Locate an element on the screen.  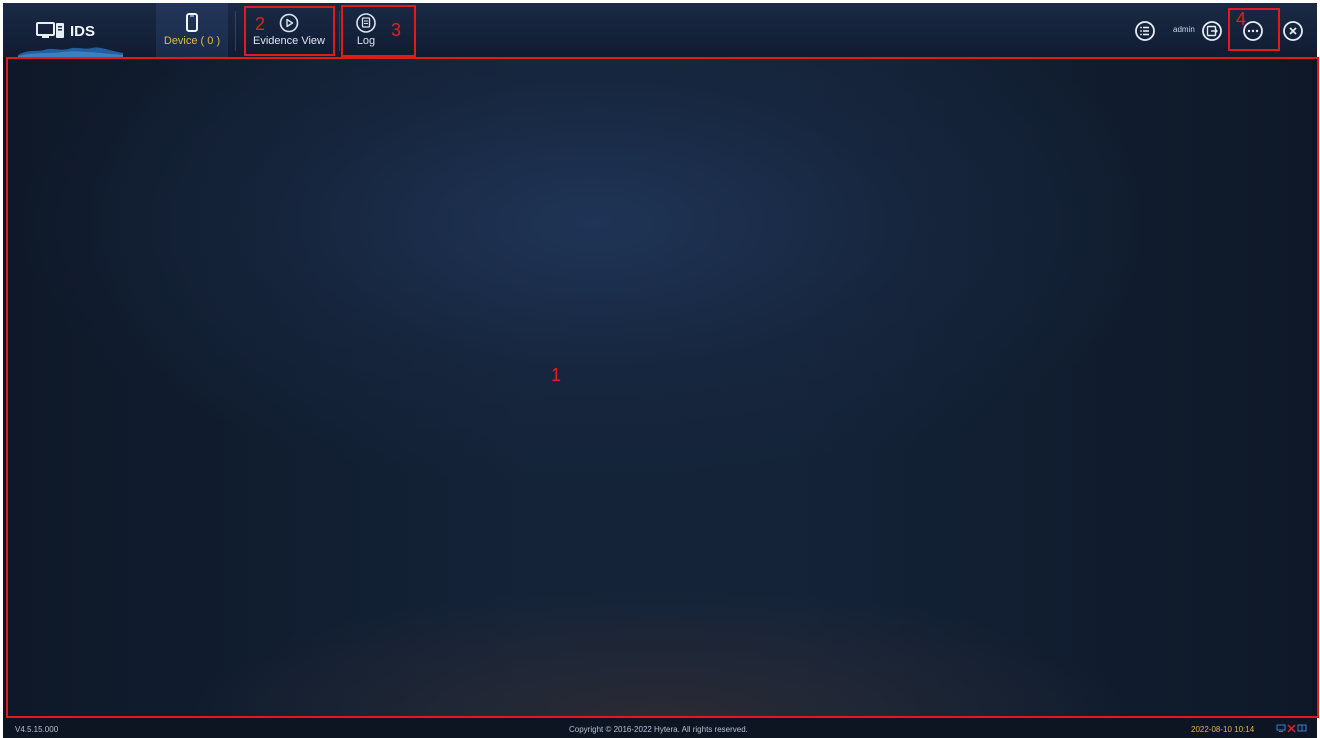
user-name: admin is located at coordinates (1184, 29).